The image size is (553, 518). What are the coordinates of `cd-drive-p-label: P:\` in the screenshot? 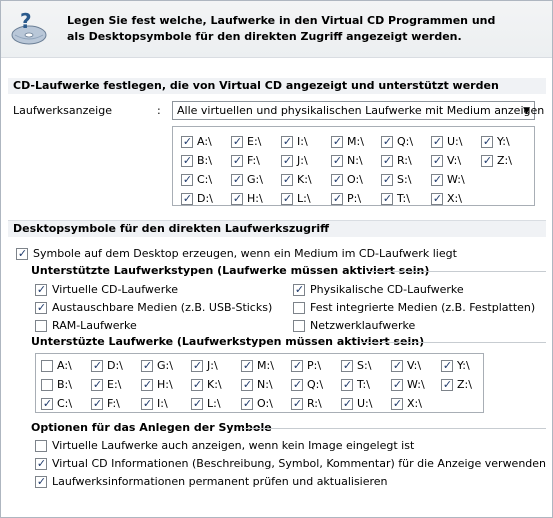 It's located at (354, 199).